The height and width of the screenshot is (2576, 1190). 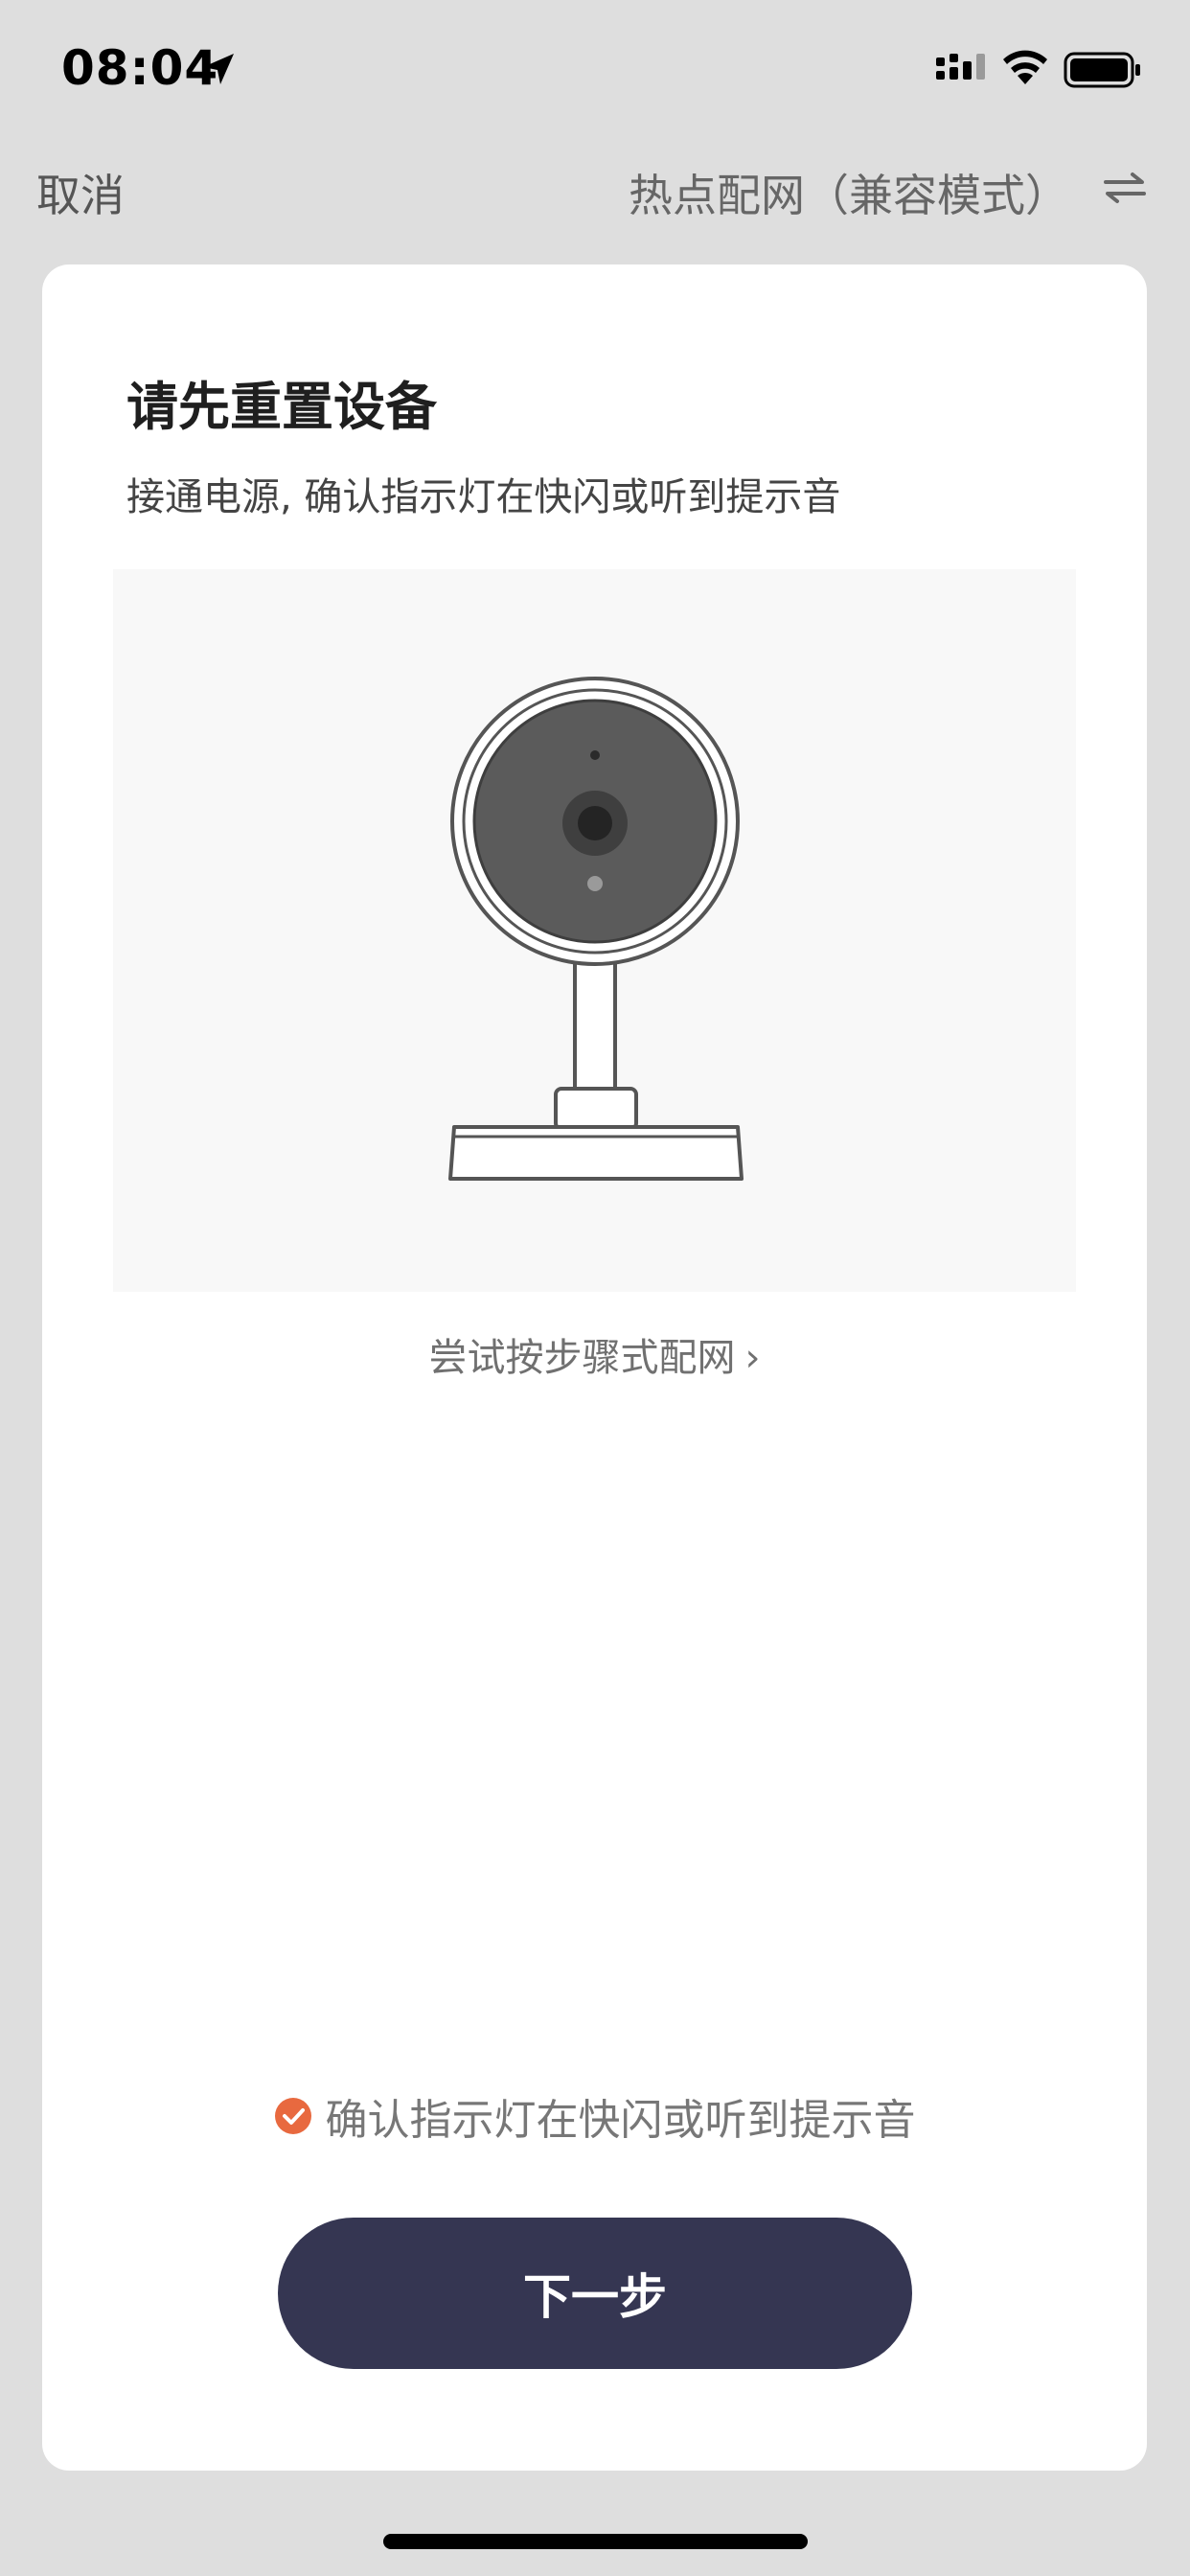 I want to click on pairing-mode-label: 热点配网（兼容模式）, so click(x=849, y=193).